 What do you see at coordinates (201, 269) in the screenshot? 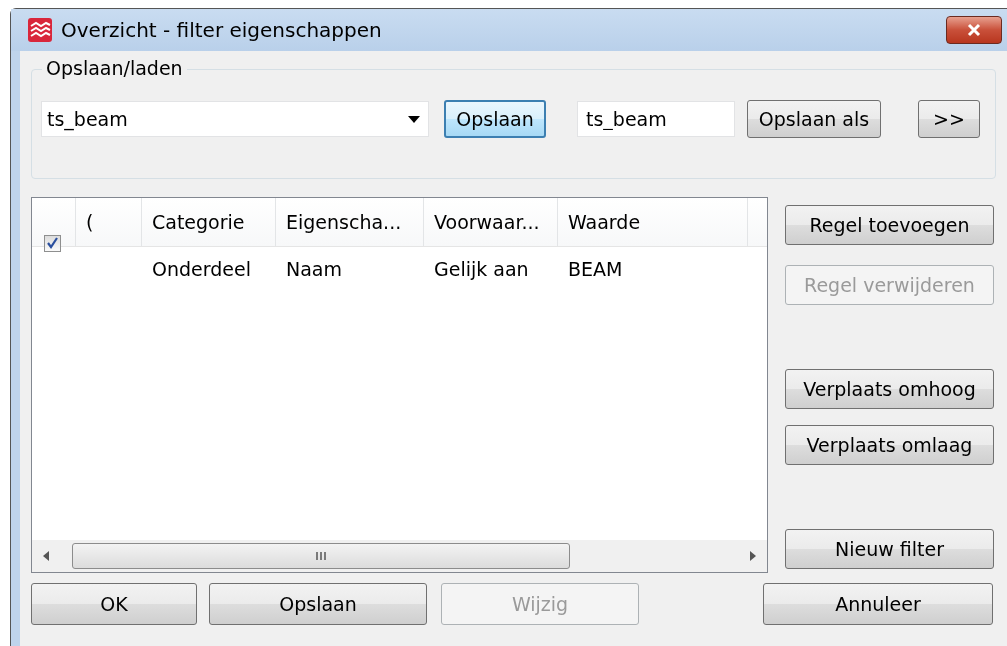
I see `table-cell: Onderdeel` at bounding box center [201, 269].